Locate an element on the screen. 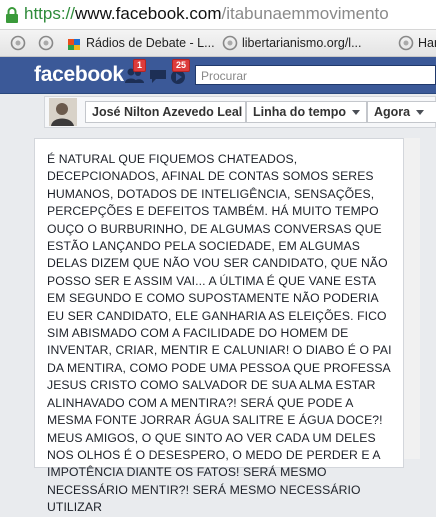  period-dropdown: Agora is located at coordinates (401, 112).